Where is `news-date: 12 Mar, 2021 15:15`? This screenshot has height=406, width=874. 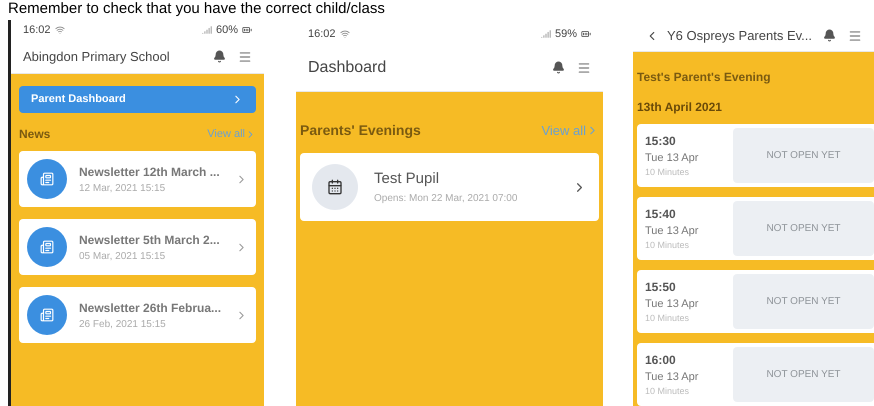
news-date: 12 Mar, 2021 15:15 is located at coordinates (122, 189).